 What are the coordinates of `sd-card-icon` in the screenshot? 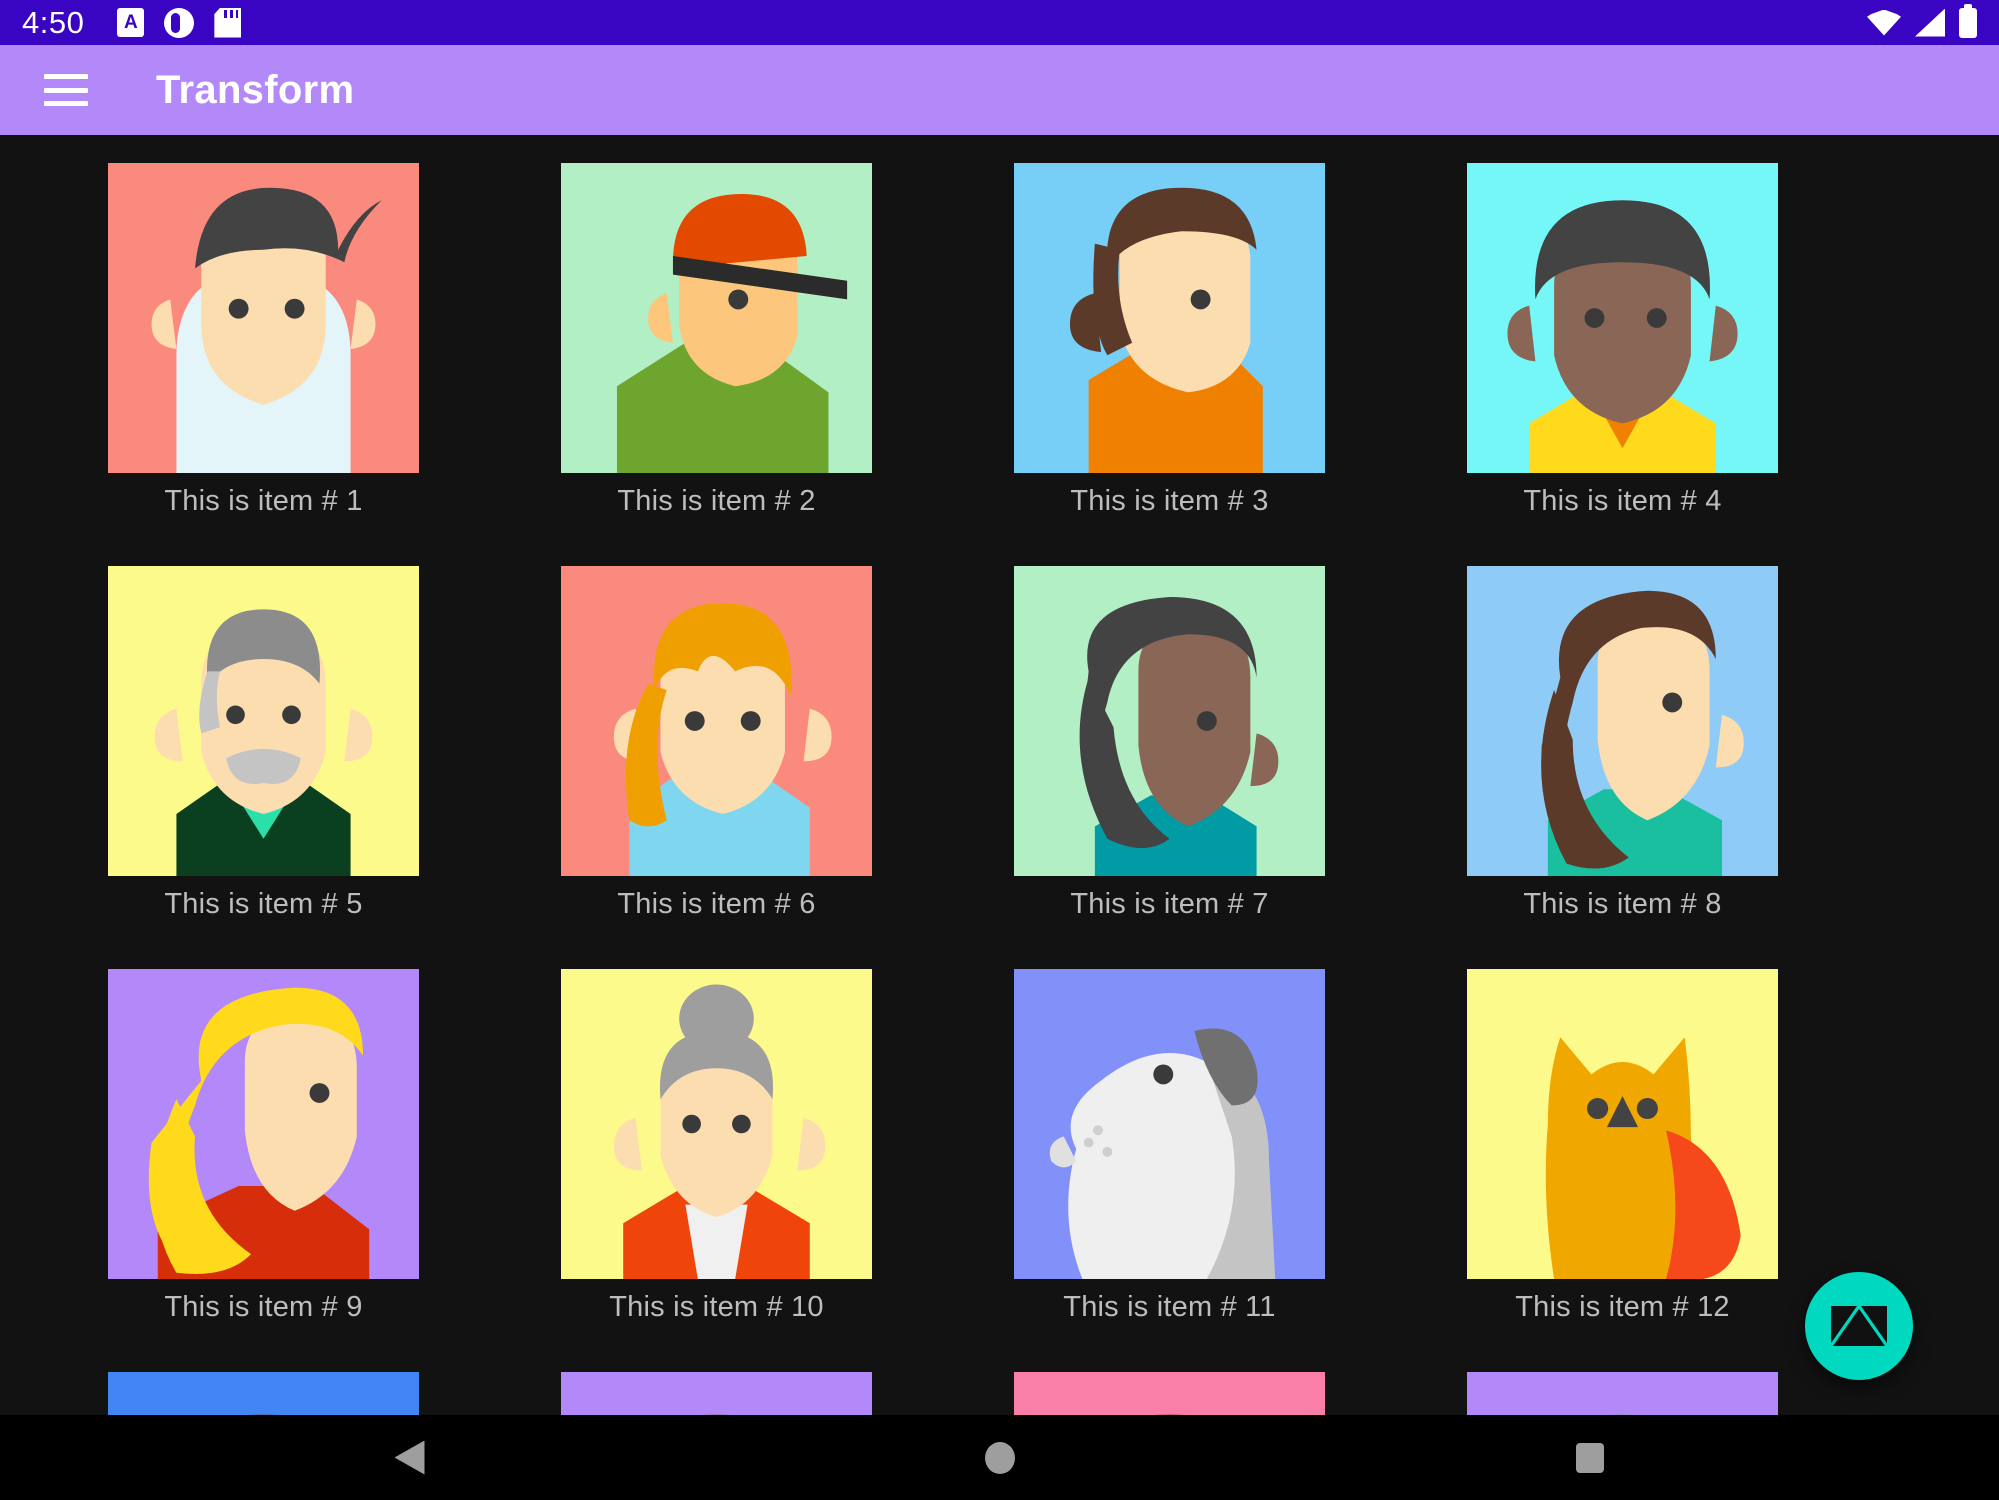 It's located at (228, 22).